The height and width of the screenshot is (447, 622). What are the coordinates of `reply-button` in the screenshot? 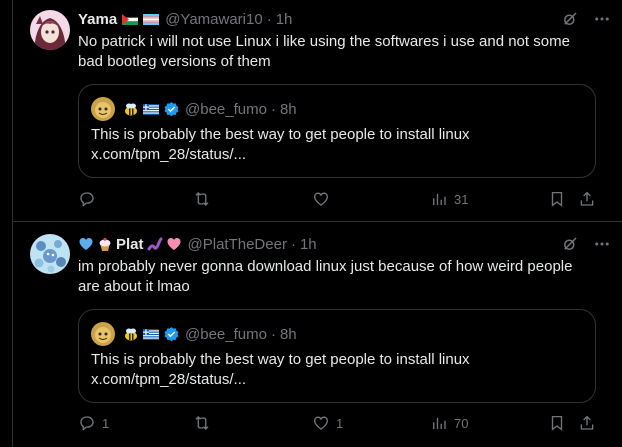 It's located at (90, 199).